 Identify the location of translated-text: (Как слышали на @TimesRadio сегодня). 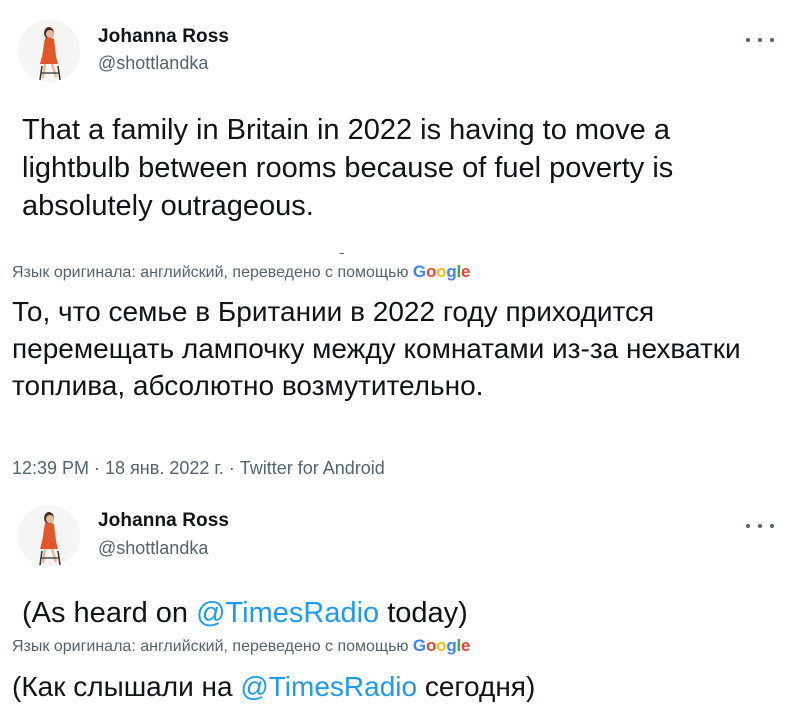
(386, 686).